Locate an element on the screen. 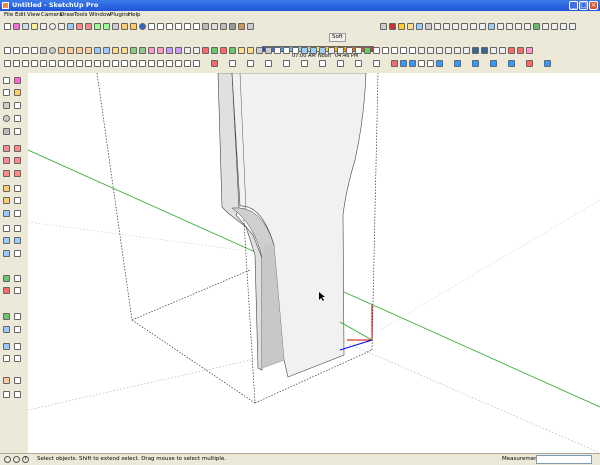  frame-3-icon is located at coordinates (97, 63).